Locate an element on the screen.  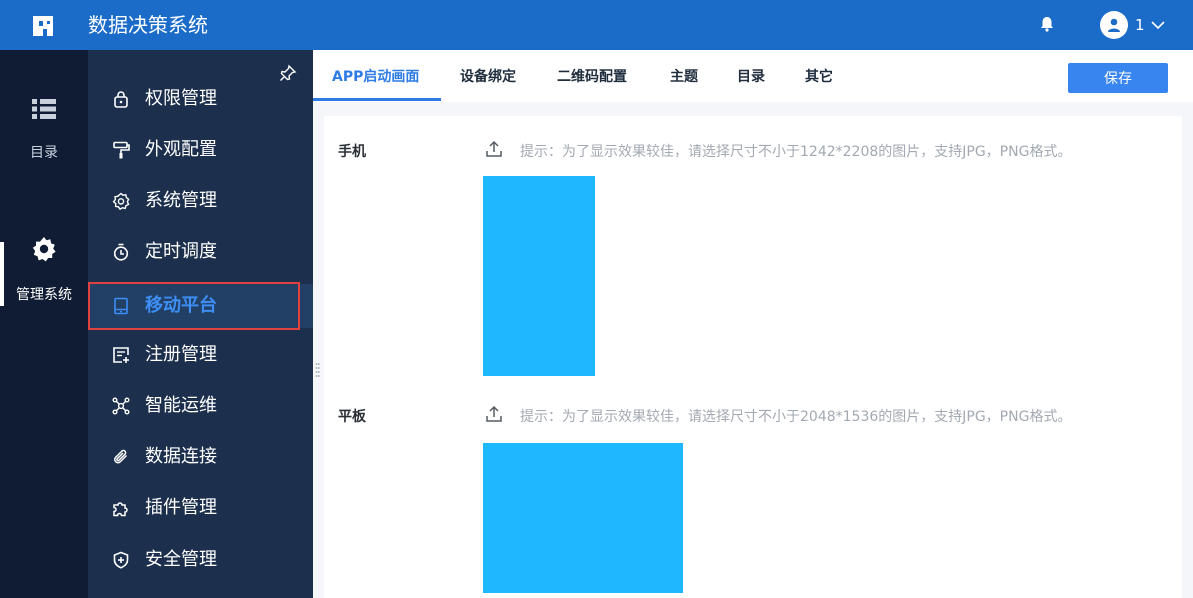
gear-icon is located at coordinates (44, 249).